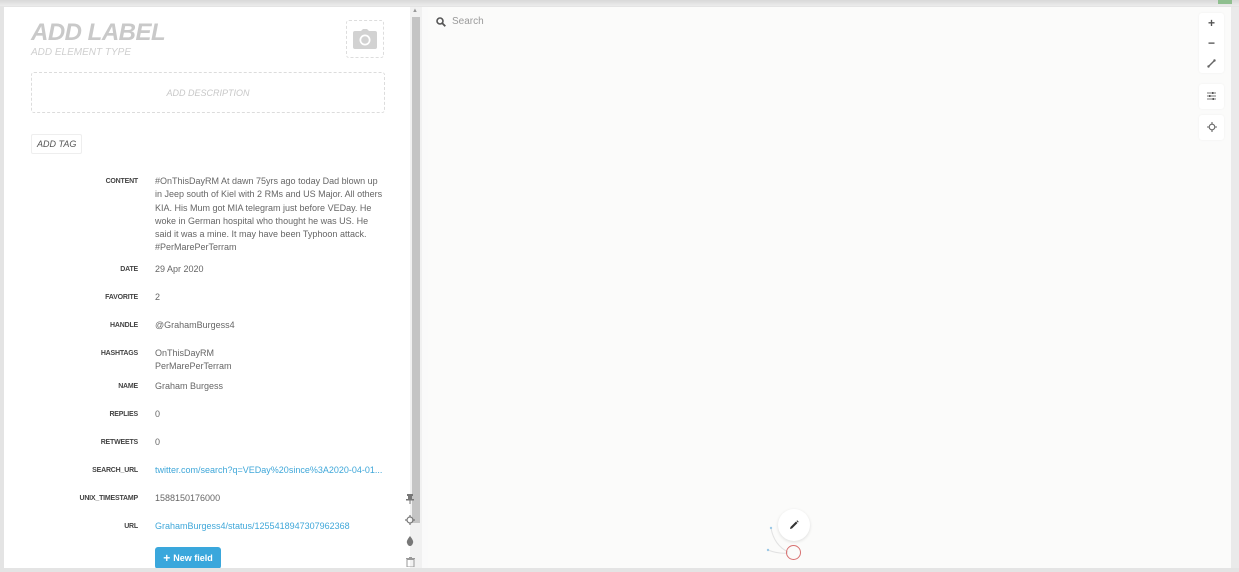 The width and height of the screenshot is (1239, 572). What do you see at coordinates (128, 386) in the screenshot?
I see `field-key: NAME` at bounding box center [128, 386].